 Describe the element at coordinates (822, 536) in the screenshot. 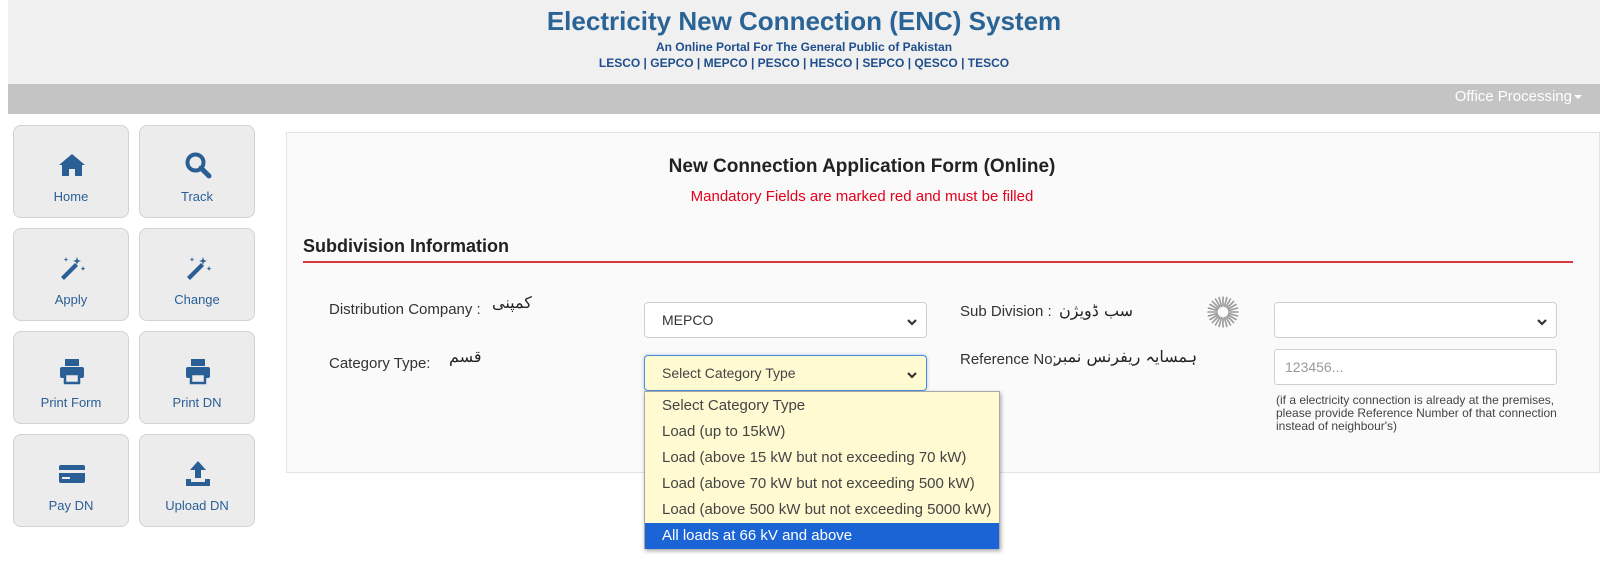

I see `category-option-highlighted: All loads at 66 kV and above` at that location.